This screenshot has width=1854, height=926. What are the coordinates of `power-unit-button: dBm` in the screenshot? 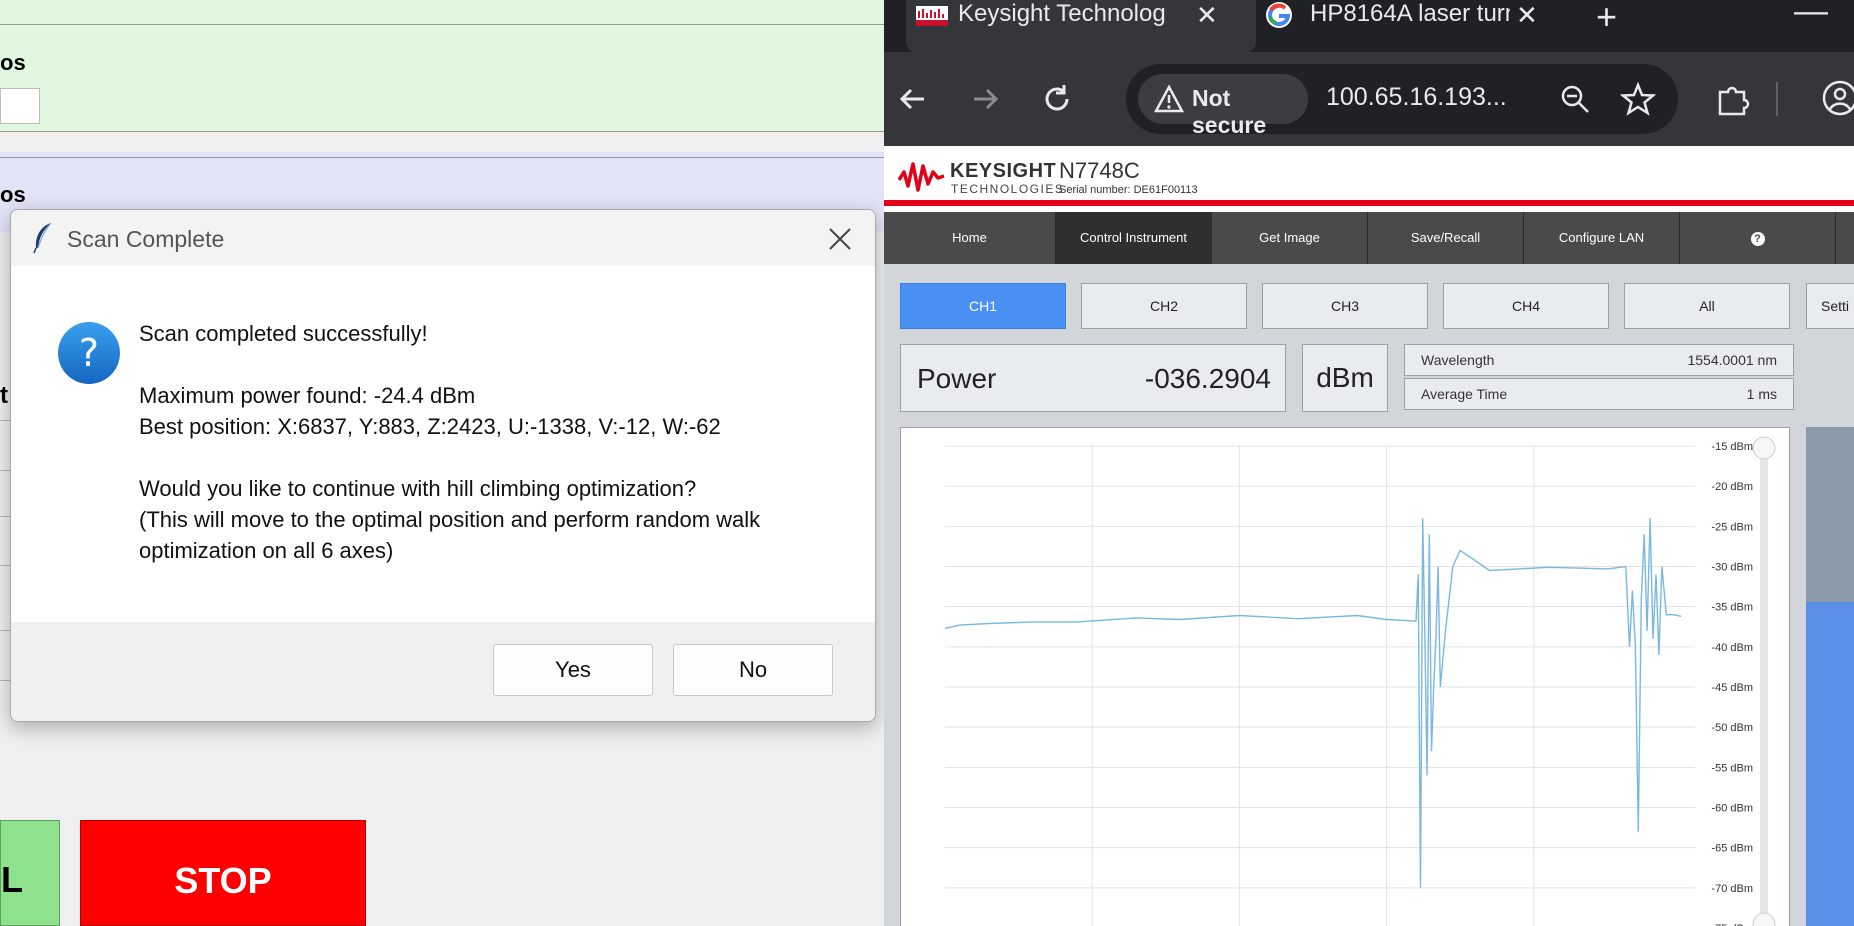 It's located at (1345, 378).